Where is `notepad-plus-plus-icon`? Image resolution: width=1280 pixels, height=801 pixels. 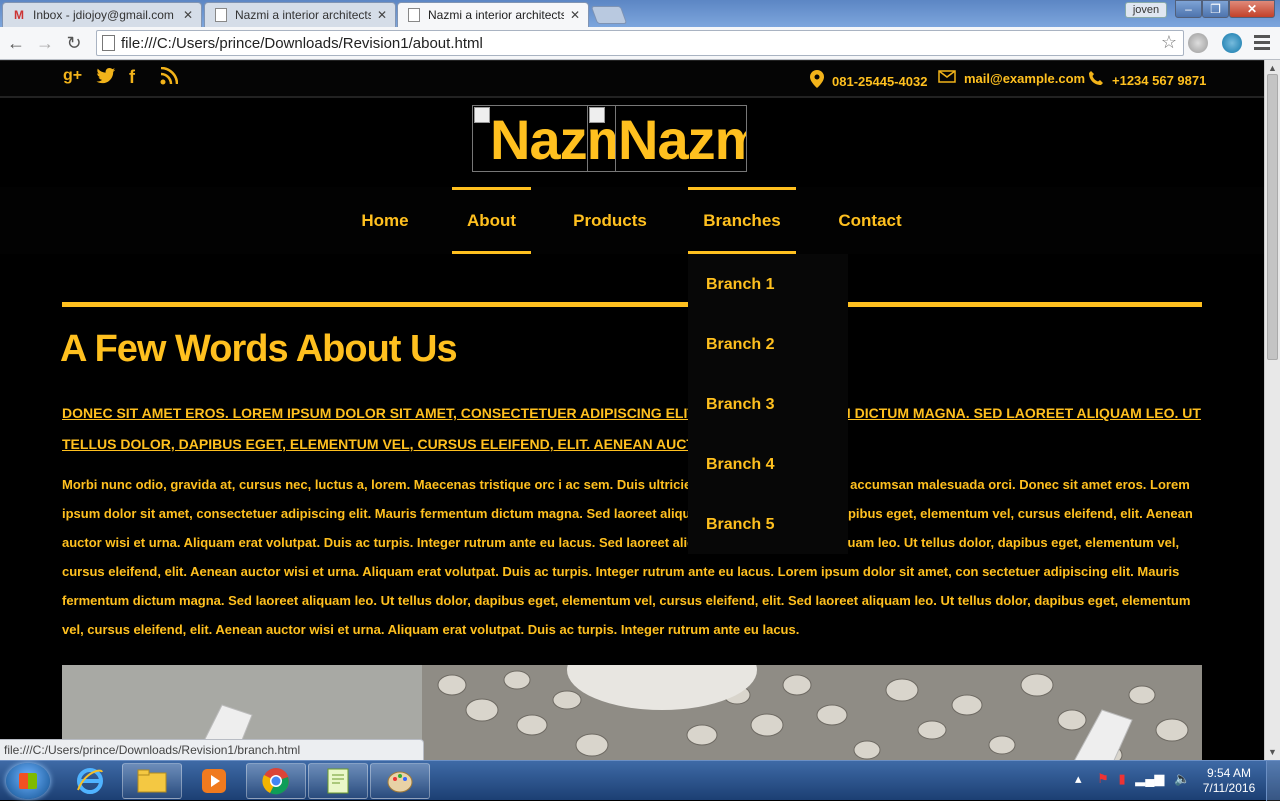
notepad-plus-plus-icon is located at coordinates (338, 781).